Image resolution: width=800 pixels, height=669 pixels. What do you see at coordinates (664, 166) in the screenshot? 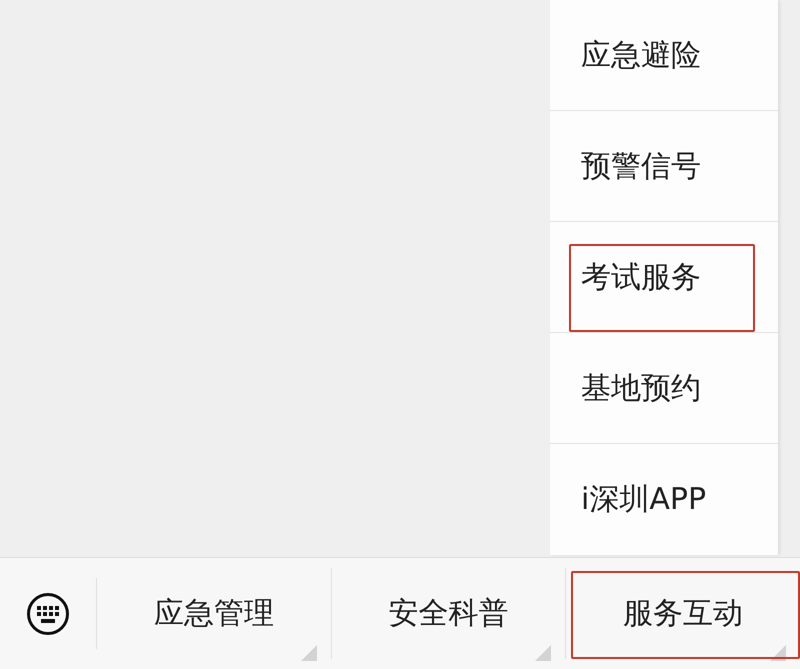
I see `submenu-item: 预警信号` at bounding box center [664, 166].